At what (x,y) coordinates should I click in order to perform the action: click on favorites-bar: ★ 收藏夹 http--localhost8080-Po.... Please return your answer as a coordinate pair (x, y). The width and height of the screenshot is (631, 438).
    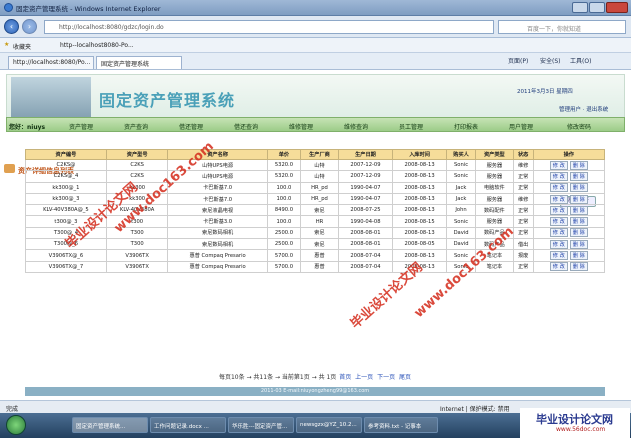
    Looking at the image, I should click on (315, 45).